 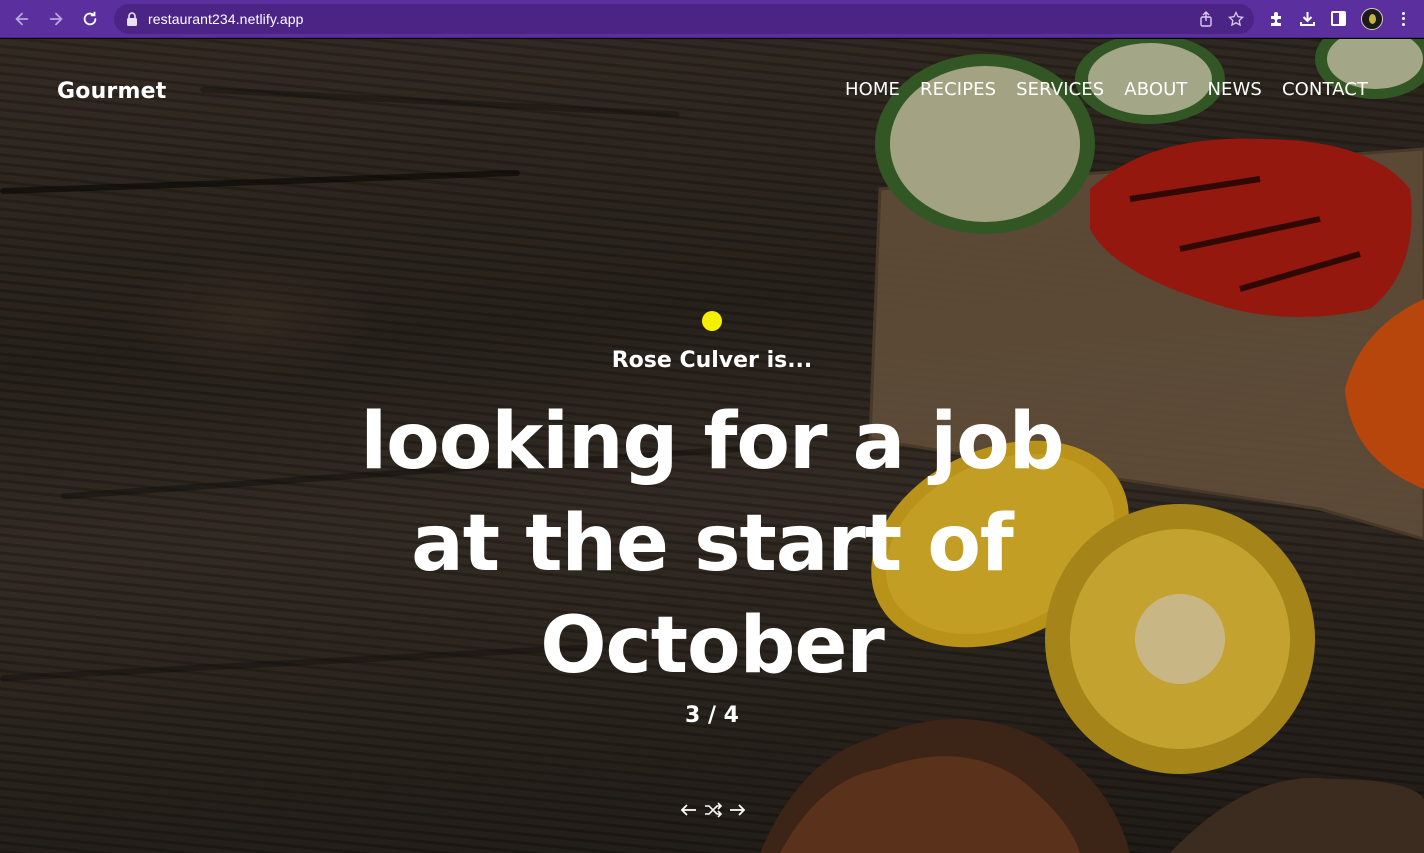 What do you see at coordinates (712, 715) in the screenshot?
I see `slide-counter: 3 / 4` at bounding box center [712, 715].